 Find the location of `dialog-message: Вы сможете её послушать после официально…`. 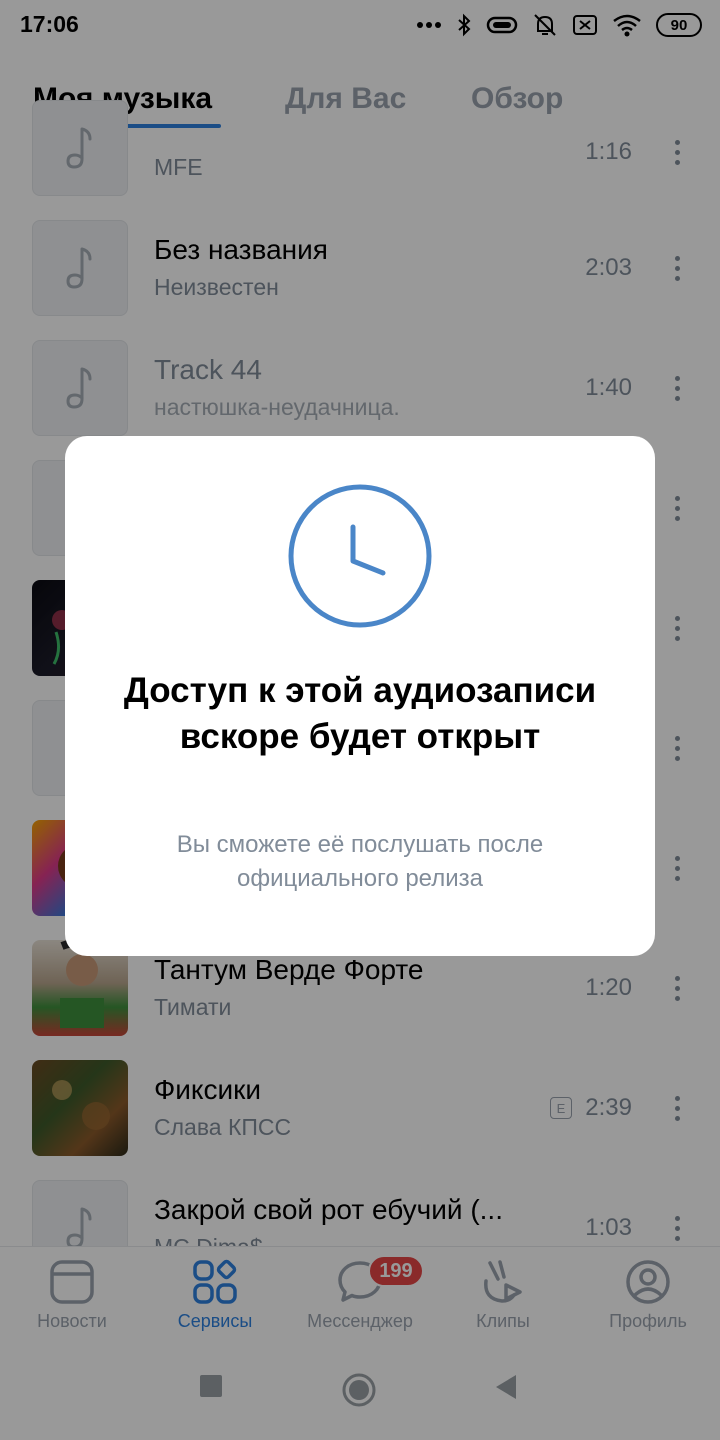

dialog-message: Вы сможете её послушать после официально… is located at coordinates (360, 861).